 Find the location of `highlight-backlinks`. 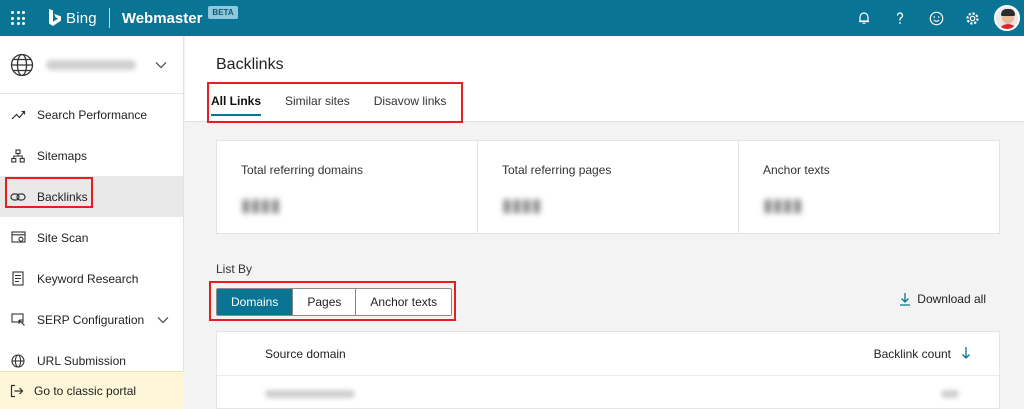

highlight-backlinks is located at coordinates (49, 192).